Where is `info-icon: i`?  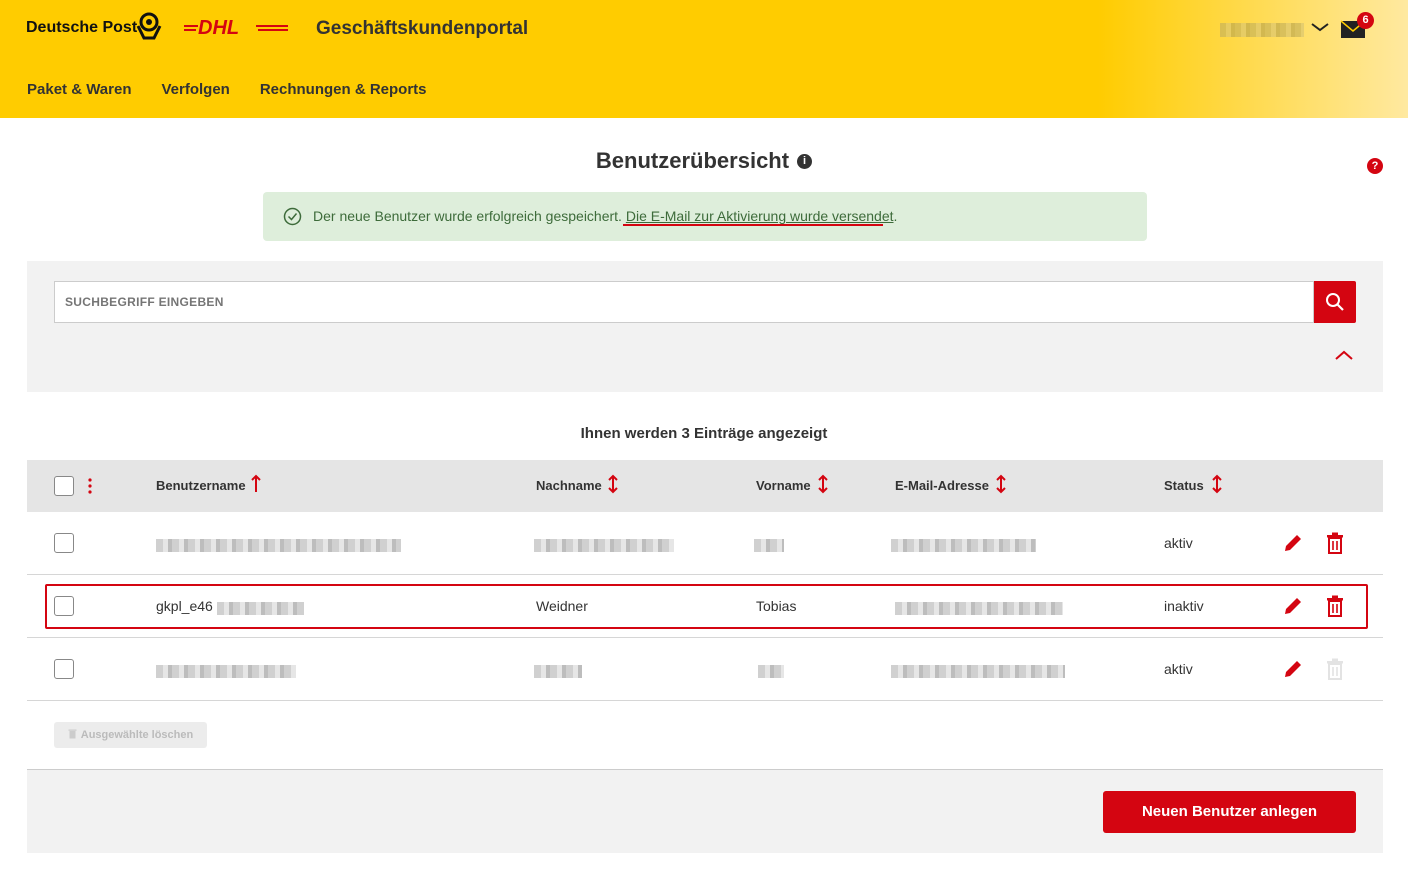 info-icon: i is located at coordinates (805, 161).